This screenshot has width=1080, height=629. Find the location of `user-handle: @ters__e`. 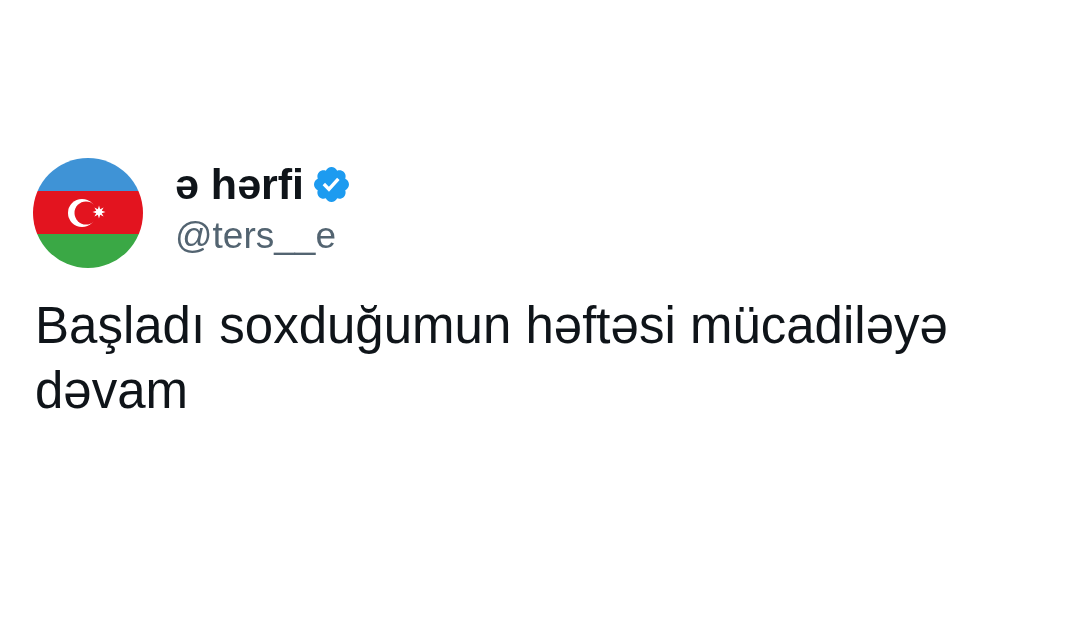

user-handle: @ters__e is located at coordinates (255, 236).